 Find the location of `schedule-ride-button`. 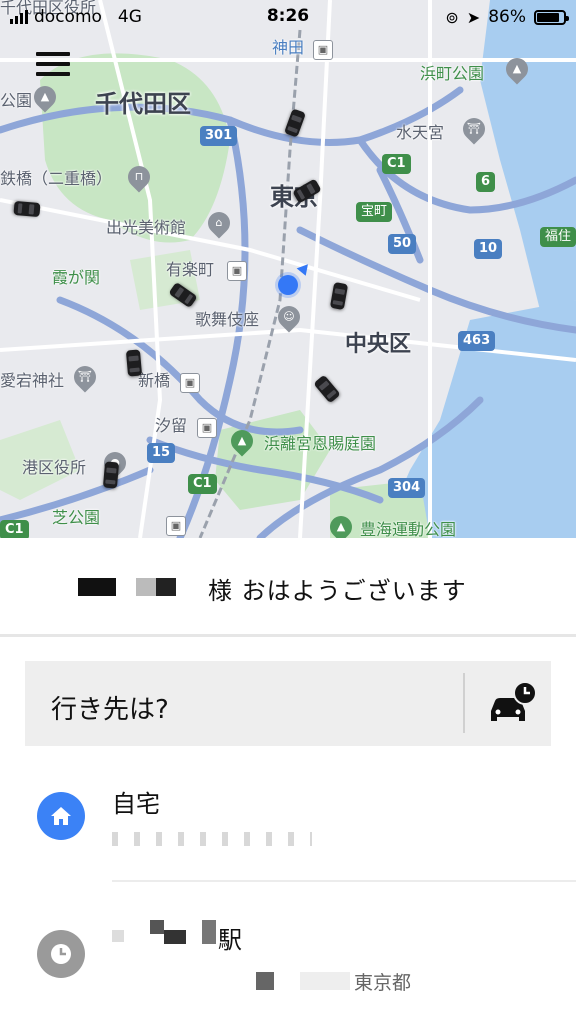

schedule-ride-button is located at coordinates (513, 704).